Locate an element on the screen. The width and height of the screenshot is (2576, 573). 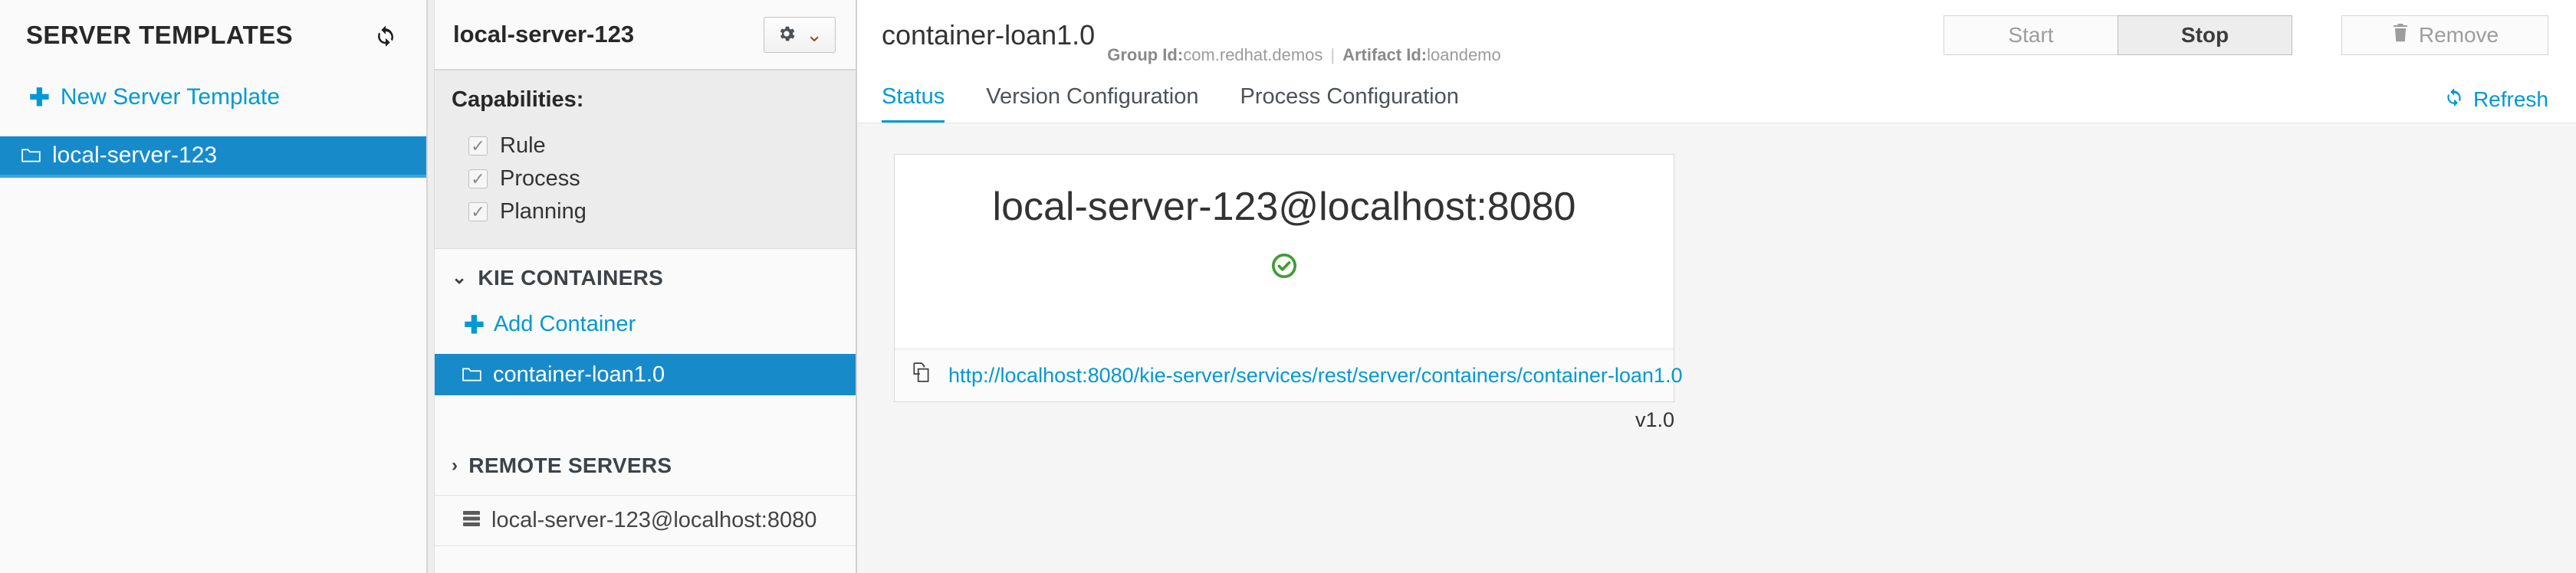
capability-label-rule: Rule is located at coordinates (523, 145).